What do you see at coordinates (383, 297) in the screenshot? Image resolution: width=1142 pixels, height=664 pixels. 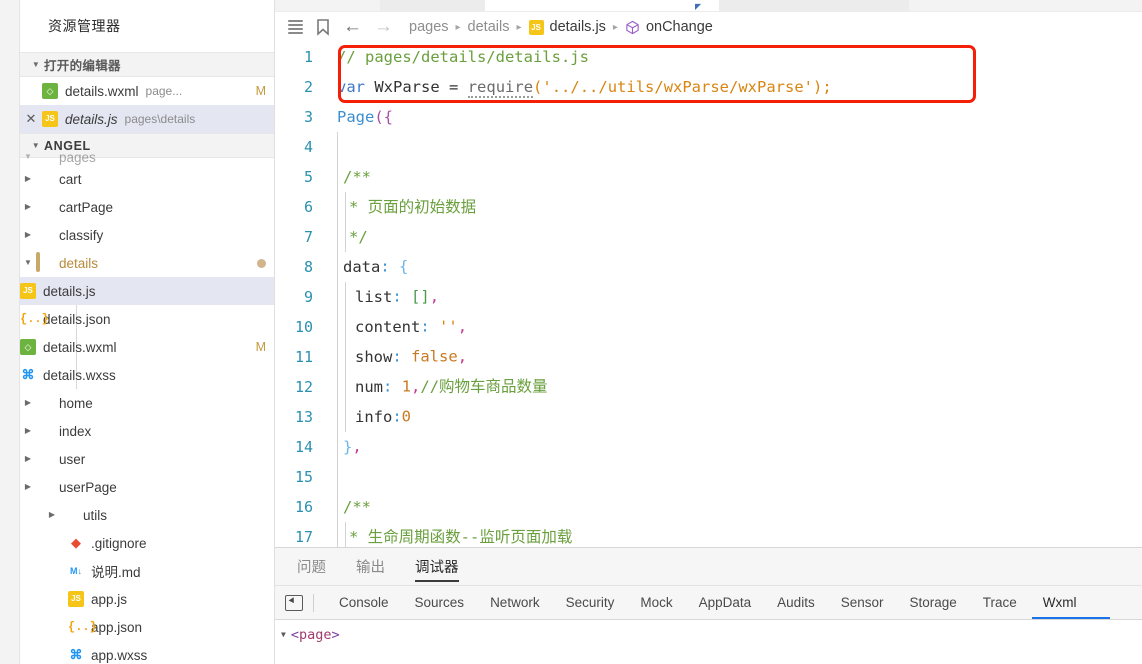 I see `code-content: list: [],` at bounding box center [383, 297].